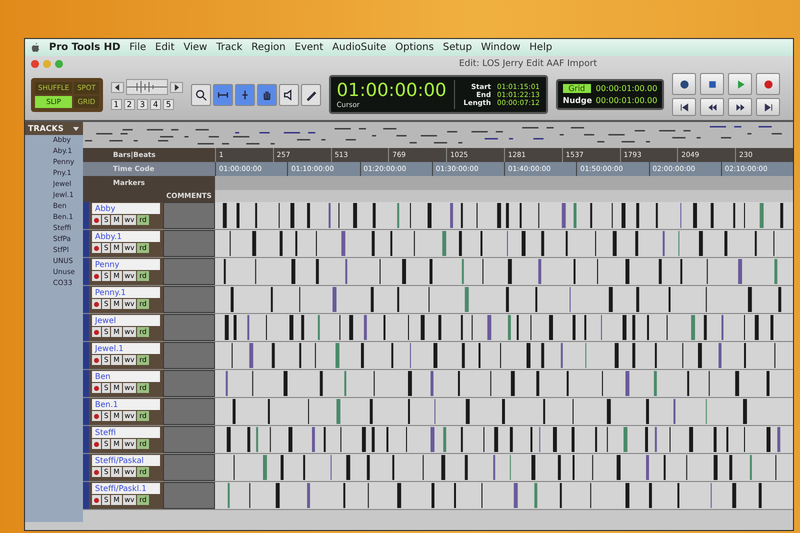 The height and width of the screenshot is (533, 800). I want to click on track-name: Abby, so click(126, 208).